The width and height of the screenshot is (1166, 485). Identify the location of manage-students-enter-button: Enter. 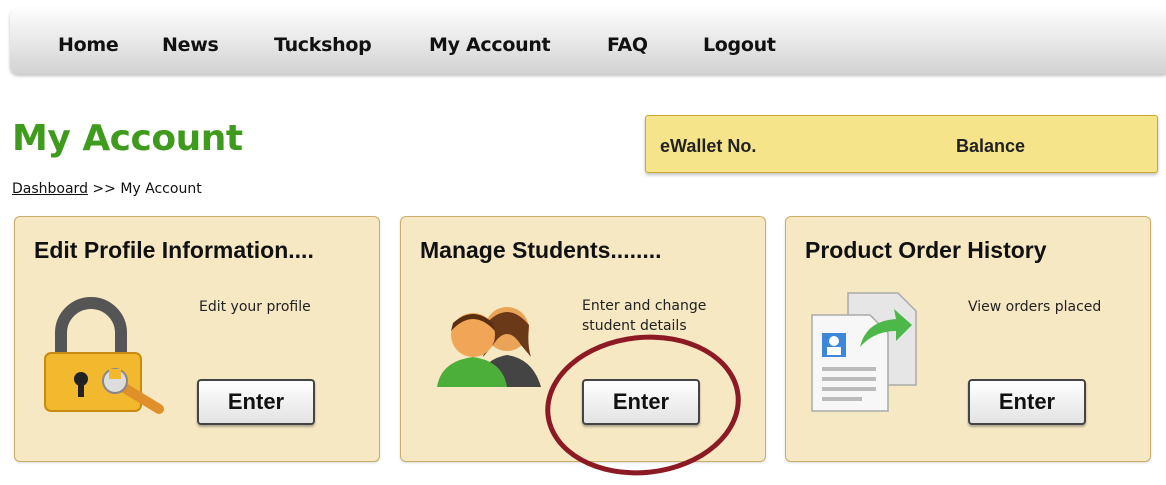
(641, 402).